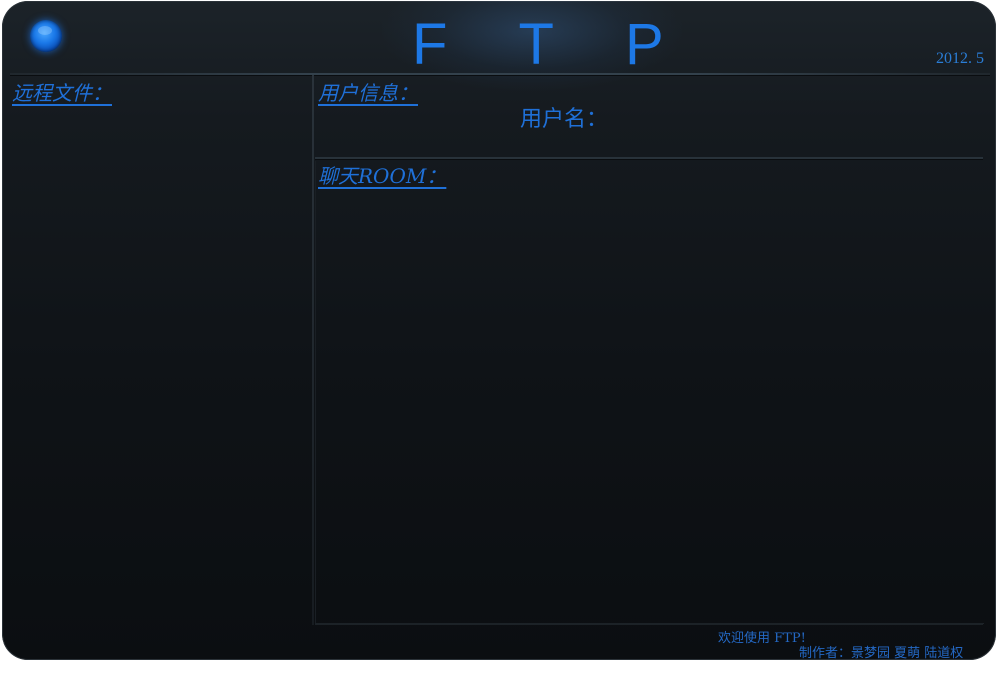  Describe the element at coordinates (500, 74) in the screenshot. I see `header-divider` at that location.